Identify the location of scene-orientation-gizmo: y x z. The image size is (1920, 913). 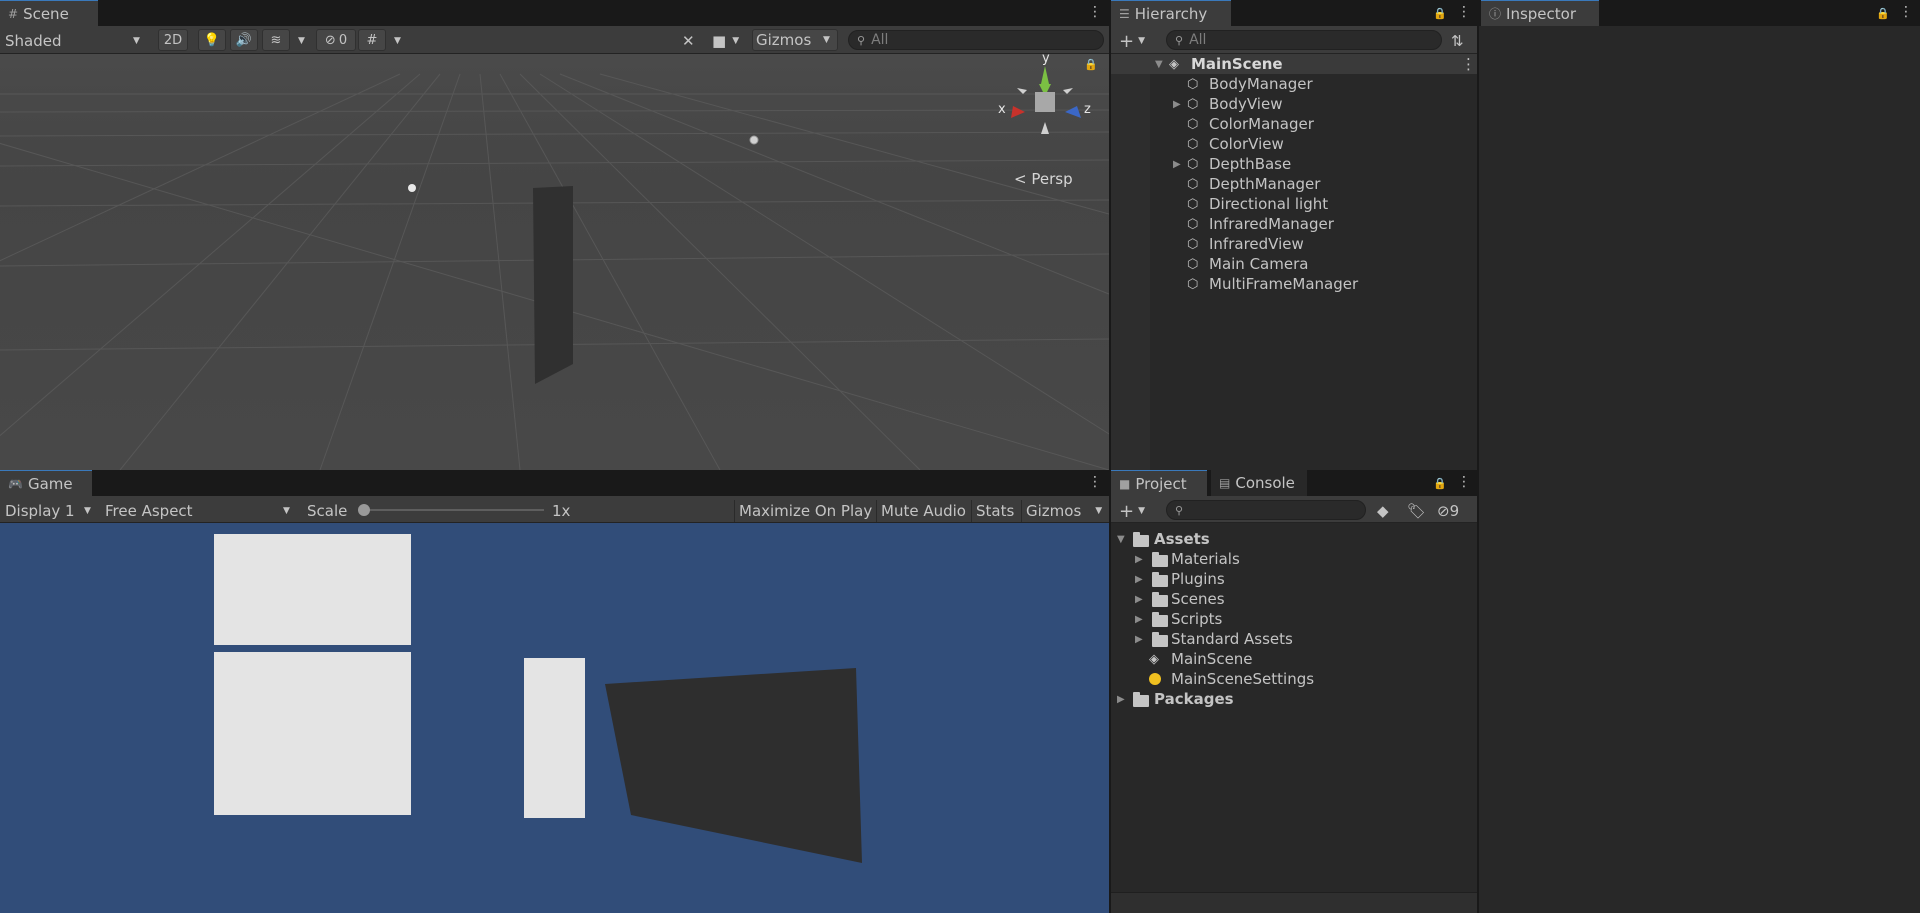
(1045, 104).